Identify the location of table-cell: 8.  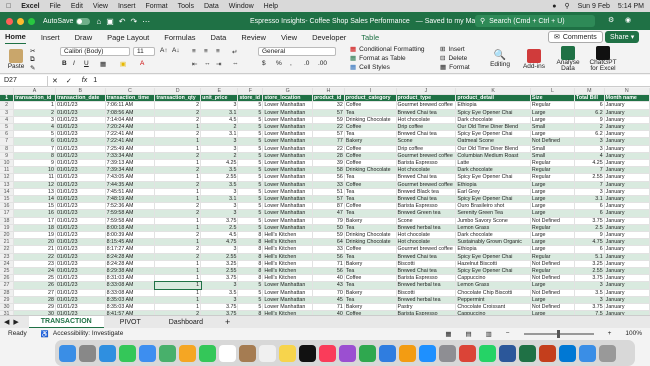
(250, 257).